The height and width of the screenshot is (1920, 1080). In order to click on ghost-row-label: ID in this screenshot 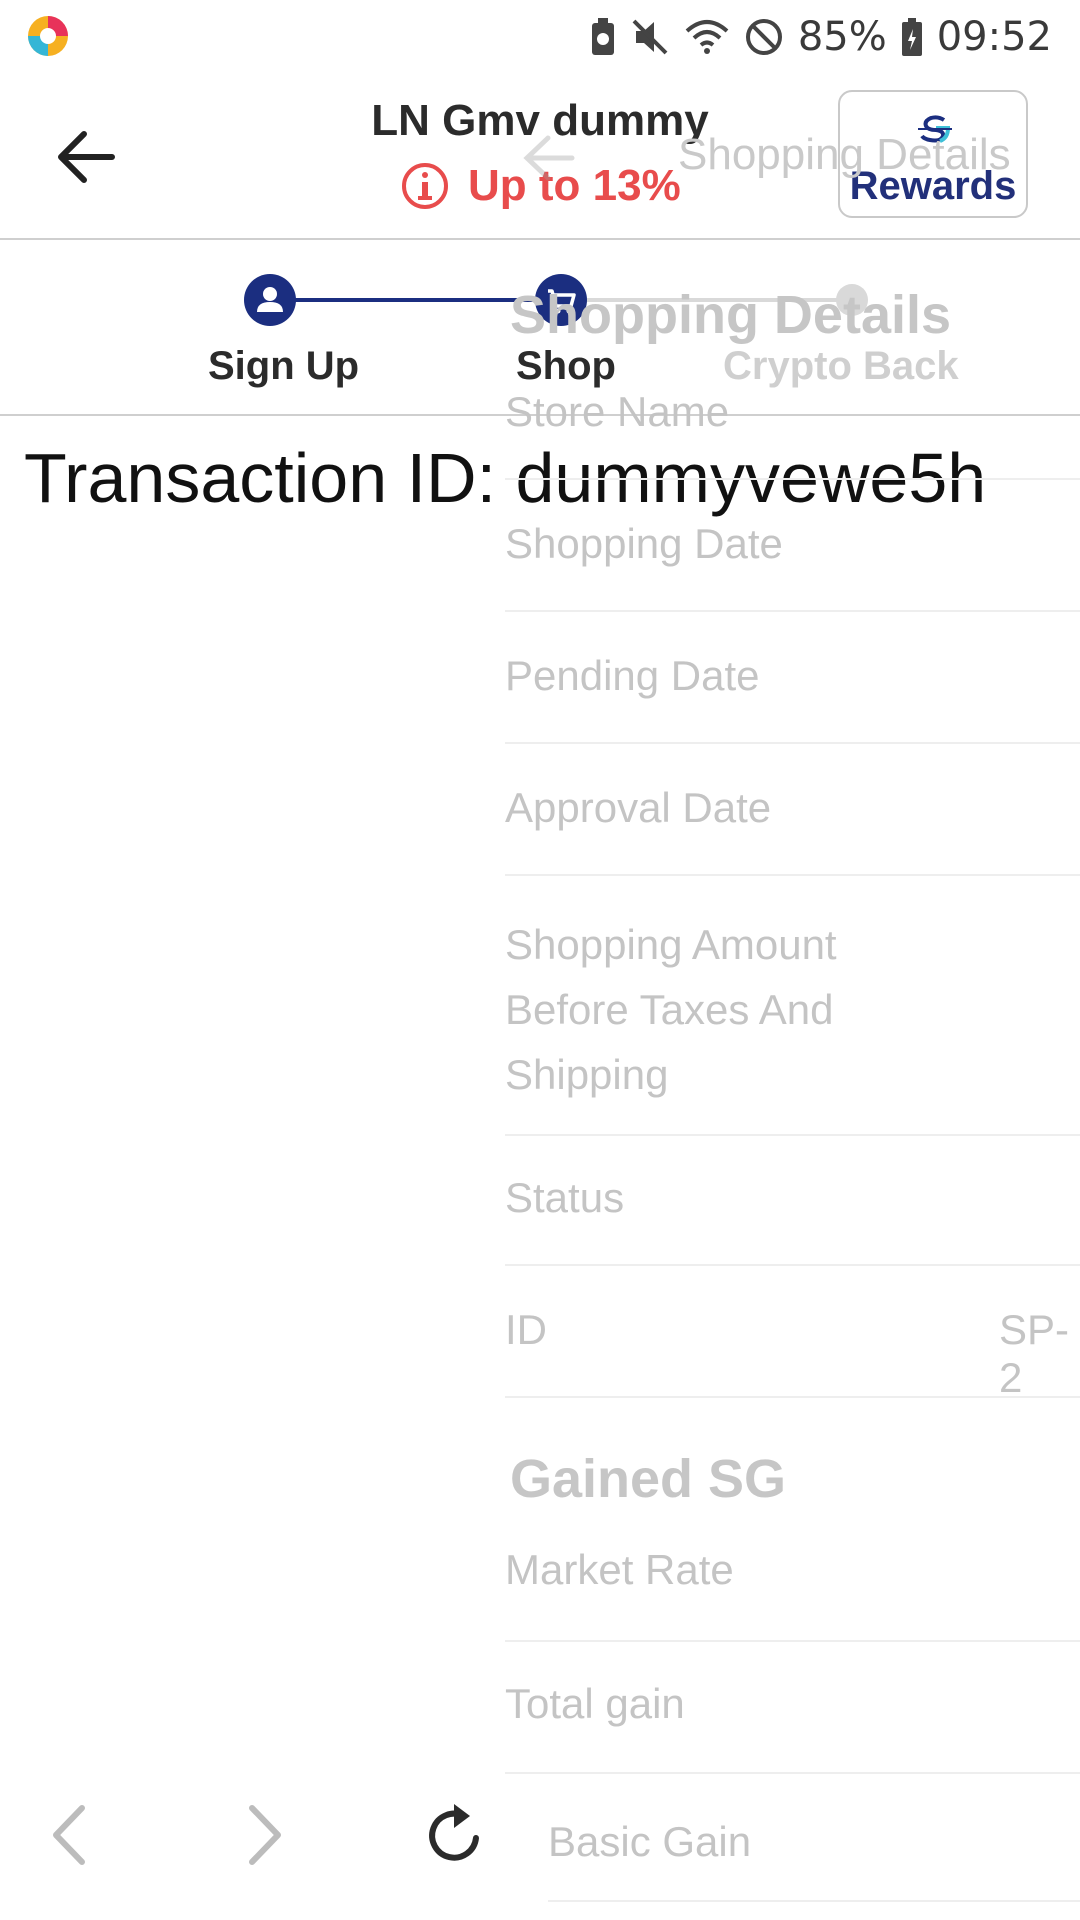, I will do `click(526, 1329)`.